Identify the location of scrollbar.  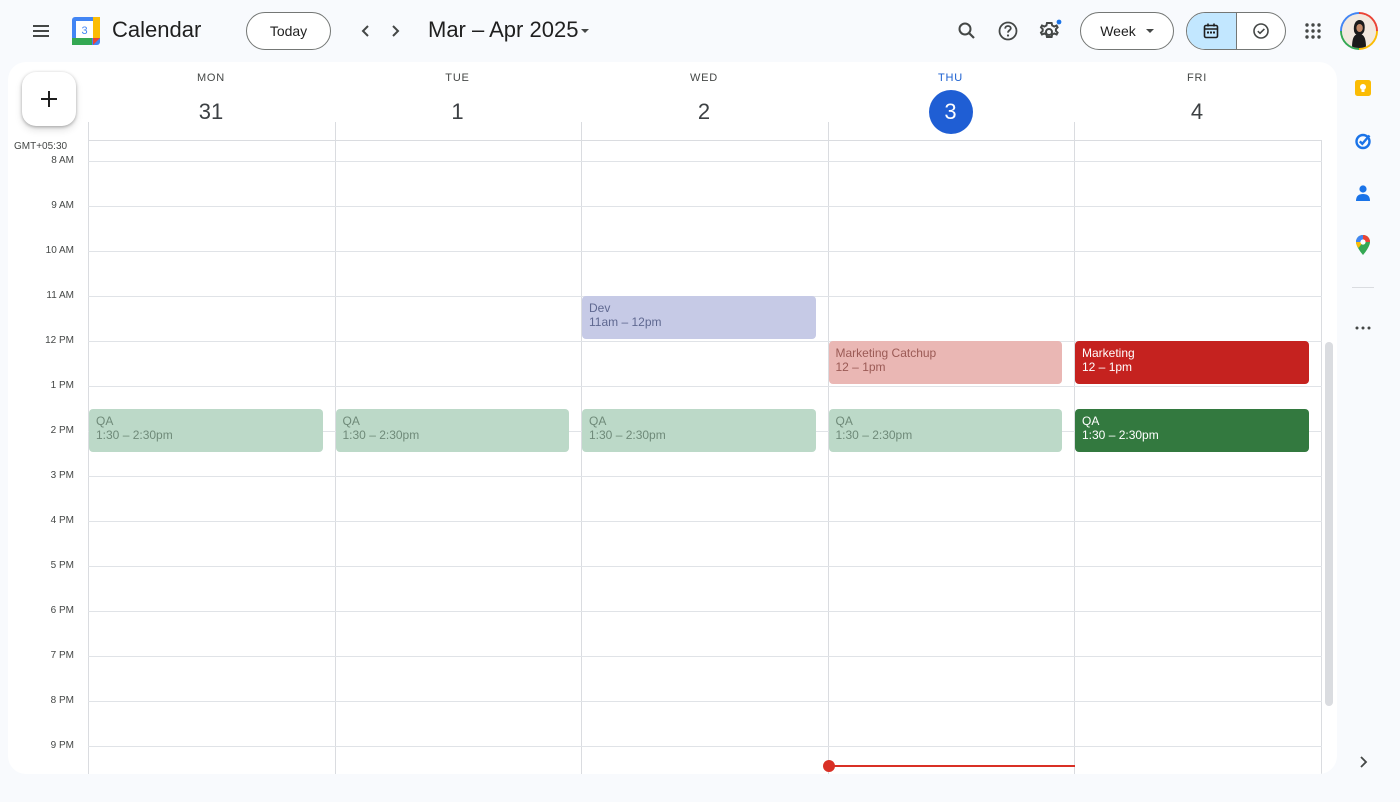
(1329, 524).